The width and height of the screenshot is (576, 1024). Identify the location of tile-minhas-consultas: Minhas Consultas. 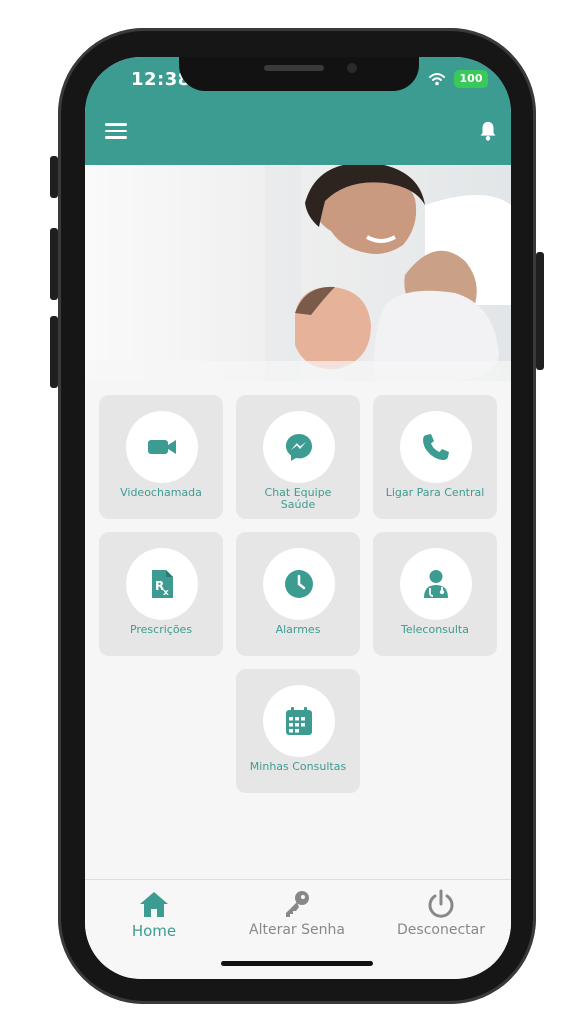
(298, 731).